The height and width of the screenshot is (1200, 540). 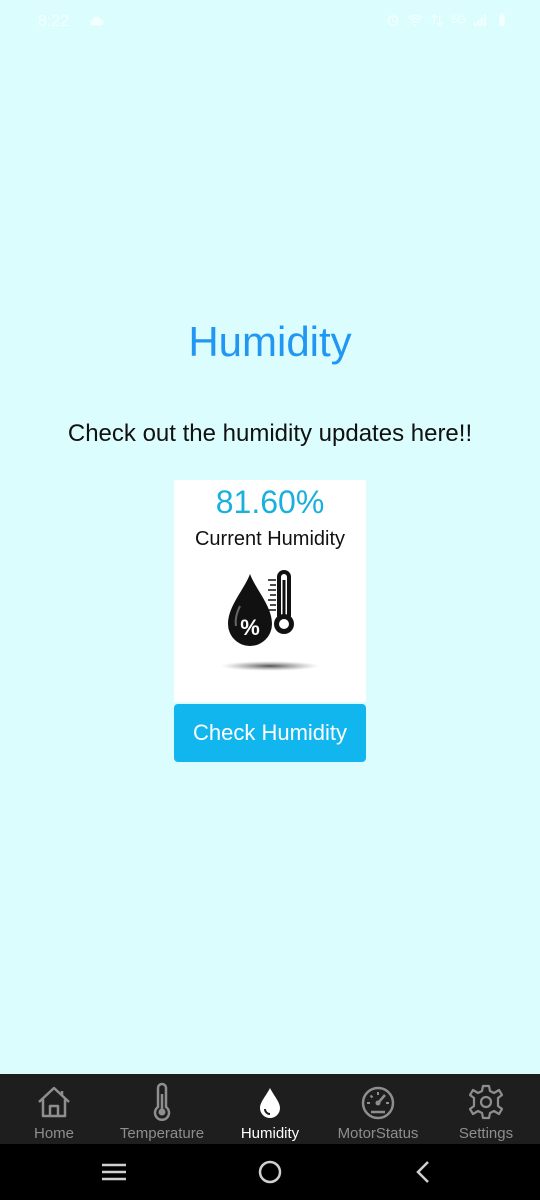 I want to click on system-nav-bar, so click(x=270, y=1172).